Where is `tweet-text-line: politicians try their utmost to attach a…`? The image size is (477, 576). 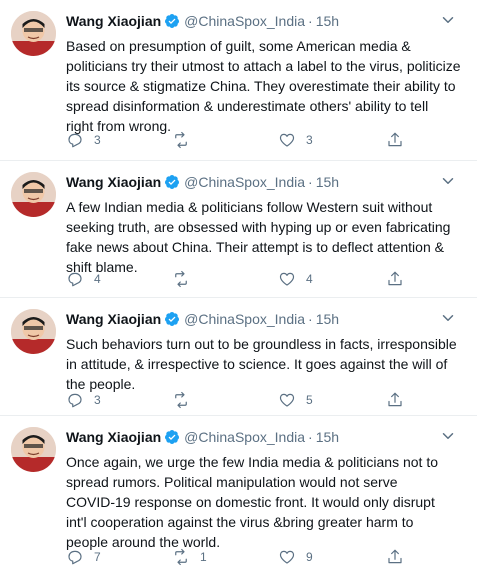 tweet-text-line: politicians try their utmost to attach a… is located at coordinates (263, 66).